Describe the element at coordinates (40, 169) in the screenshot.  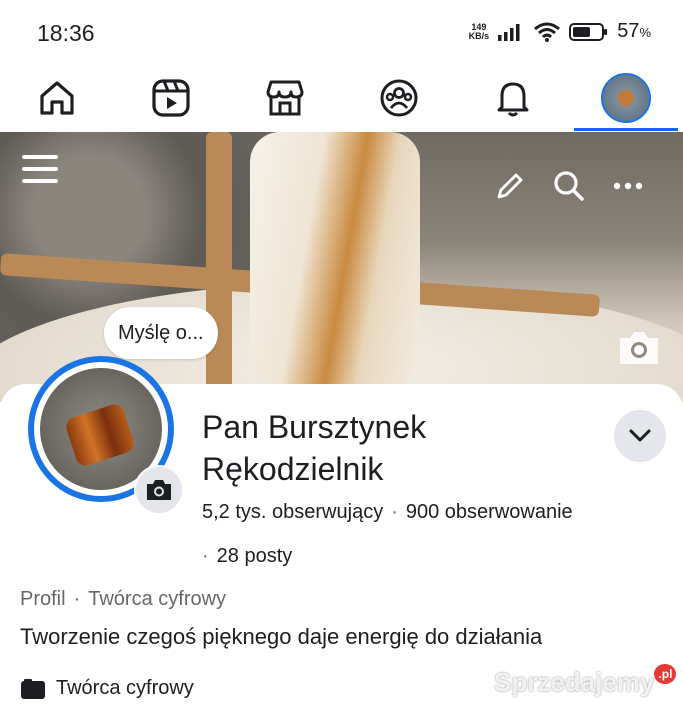
I see `hamburger-icon` at that location.